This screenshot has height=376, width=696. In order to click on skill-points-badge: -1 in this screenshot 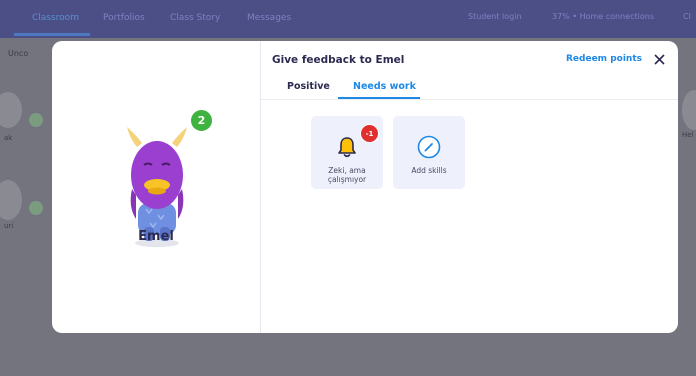, I will do `click(369, 133)`.